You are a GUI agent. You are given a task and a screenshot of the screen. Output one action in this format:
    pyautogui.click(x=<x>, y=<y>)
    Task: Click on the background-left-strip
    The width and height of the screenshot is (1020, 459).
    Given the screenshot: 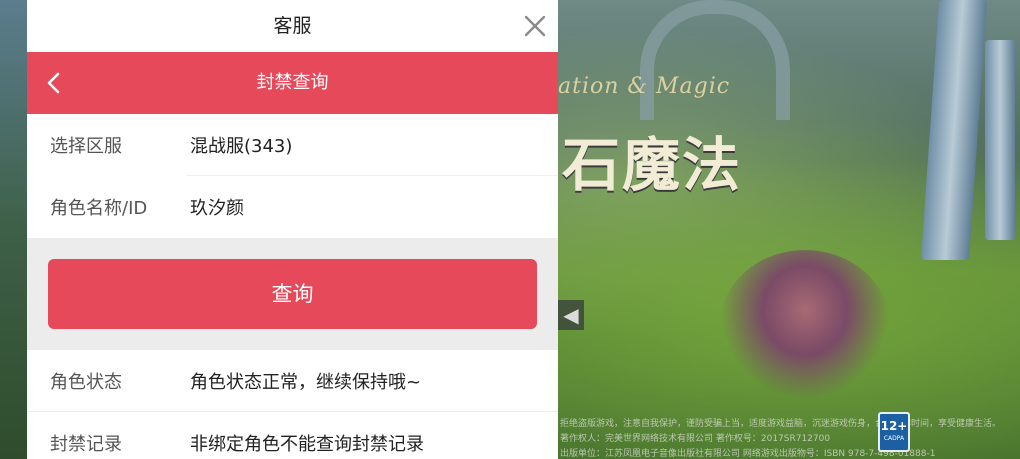 What is the action you would take?
    pyautogui.click(x=15, y=229)
    